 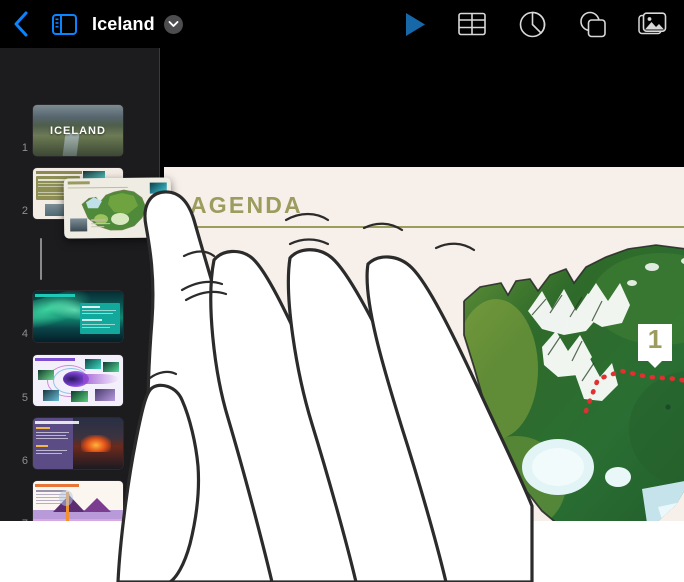 What do you see at coordinates (24, 211) in the screenshot?
I see `slide-number: 2` at bounding box center [24, 211].